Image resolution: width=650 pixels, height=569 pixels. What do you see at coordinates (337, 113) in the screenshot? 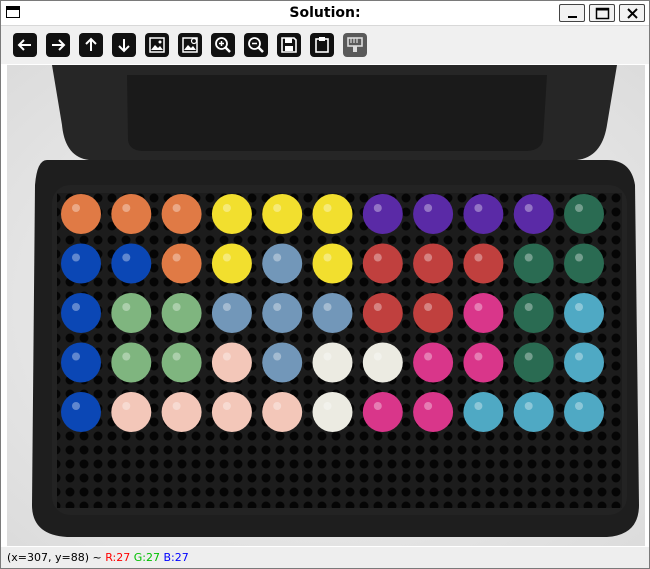
I see `case-lid-inner` at bounding box center [337, 113].